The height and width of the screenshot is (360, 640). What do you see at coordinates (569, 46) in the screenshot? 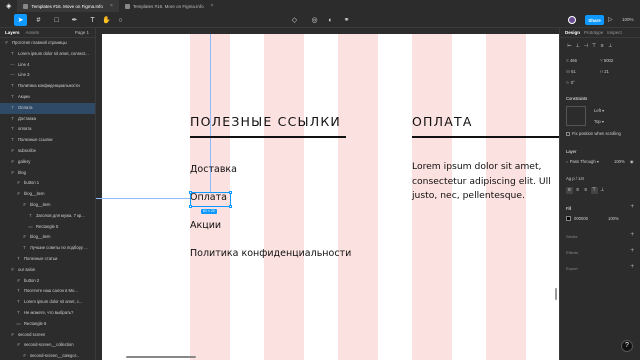
I see `align-left-icon: ⊢` at bounding box center [569, 46].